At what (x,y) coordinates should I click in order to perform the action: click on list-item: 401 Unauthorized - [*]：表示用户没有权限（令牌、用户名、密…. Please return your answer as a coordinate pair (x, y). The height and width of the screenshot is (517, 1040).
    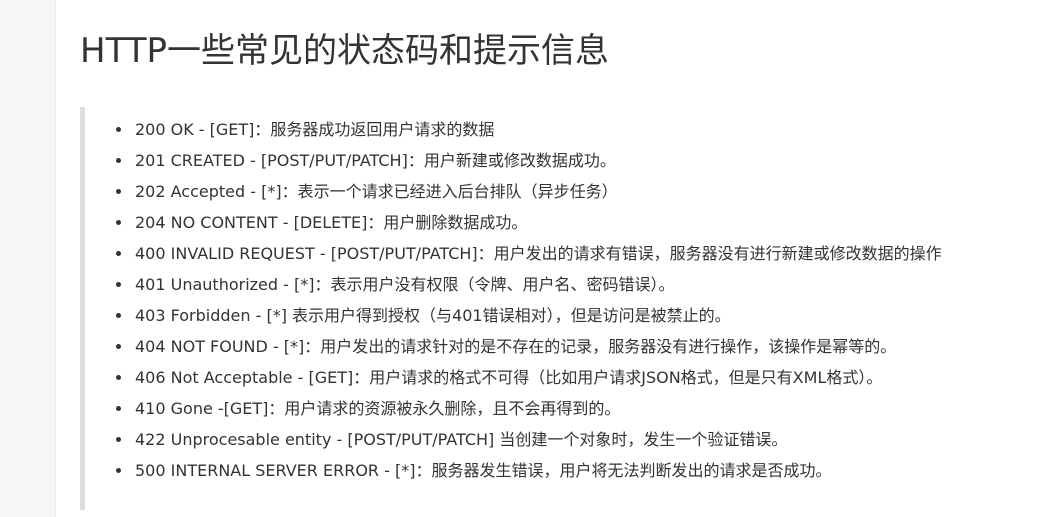
    Looking at the image, I should click on (526, 284).